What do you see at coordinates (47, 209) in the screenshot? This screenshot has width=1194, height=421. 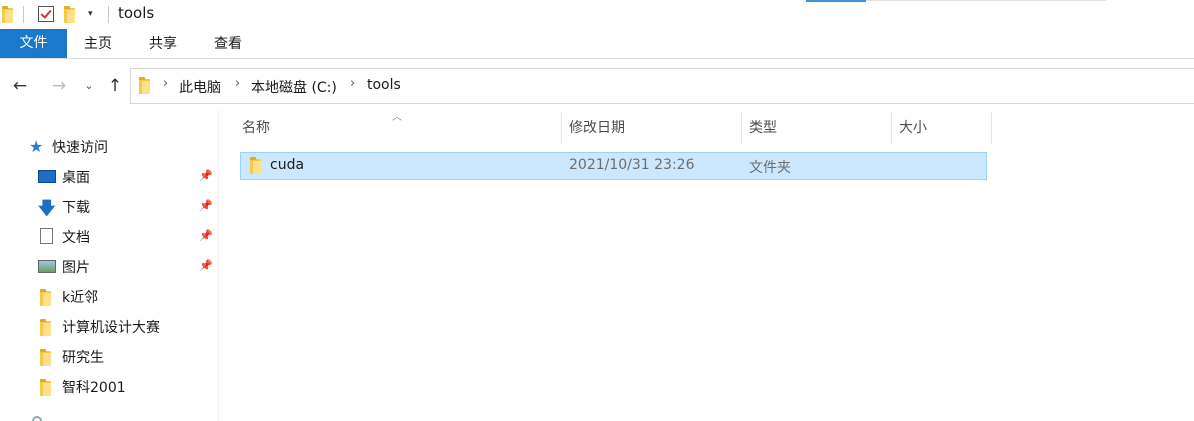 I see `download-icon: 🡇` at bounding box center [47, 209].